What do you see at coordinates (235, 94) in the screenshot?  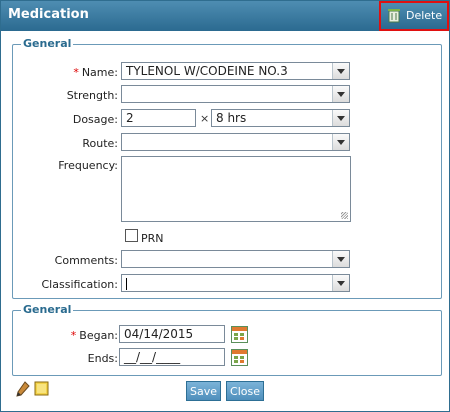 I see `strength-select` at bounding box center [235, 94].